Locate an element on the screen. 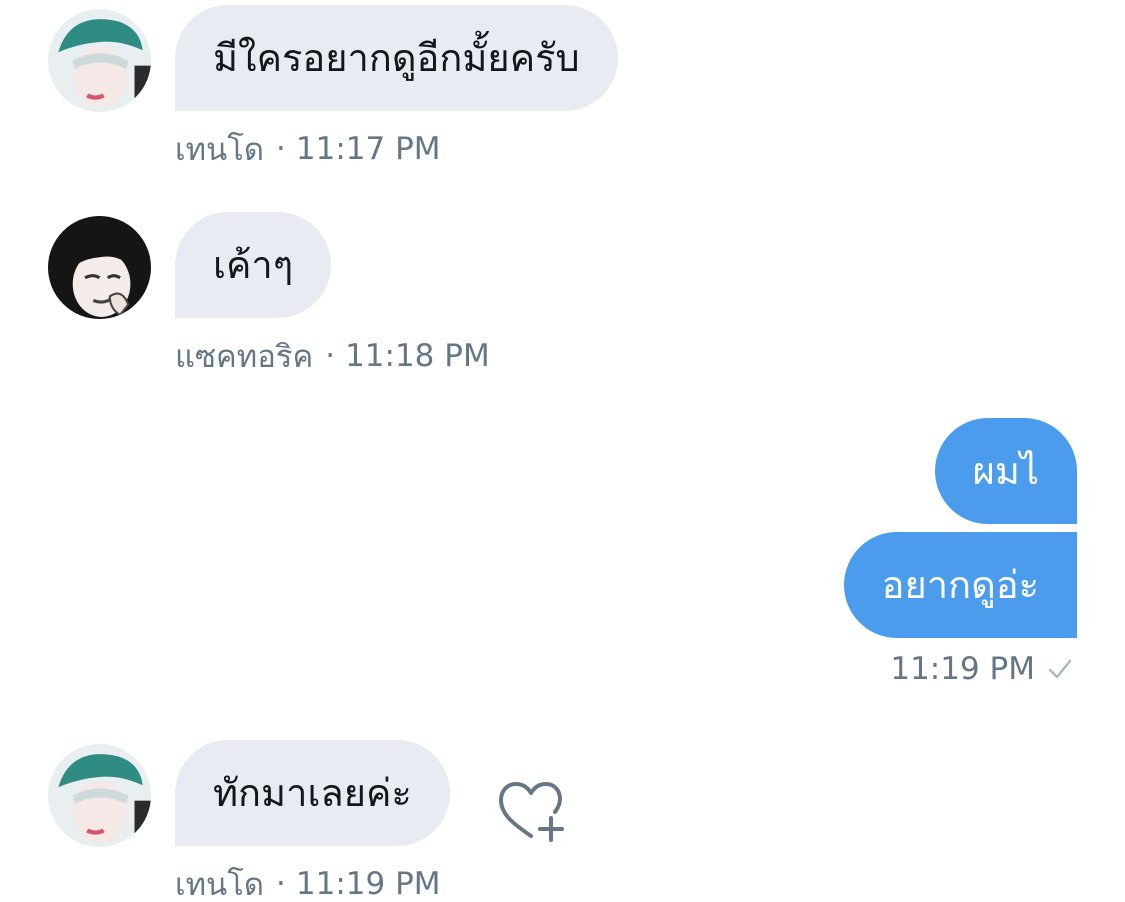 This screenshot has height=902, width=1125. message-text: ผมไ is located at coordinates (1005, 471).